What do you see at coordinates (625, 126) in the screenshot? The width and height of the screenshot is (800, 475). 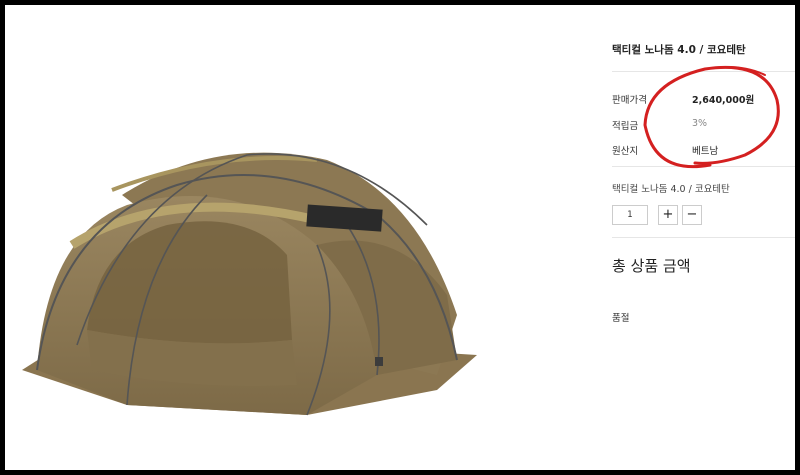 I see `points-label: 적립금` at bounding box center [625, 126].